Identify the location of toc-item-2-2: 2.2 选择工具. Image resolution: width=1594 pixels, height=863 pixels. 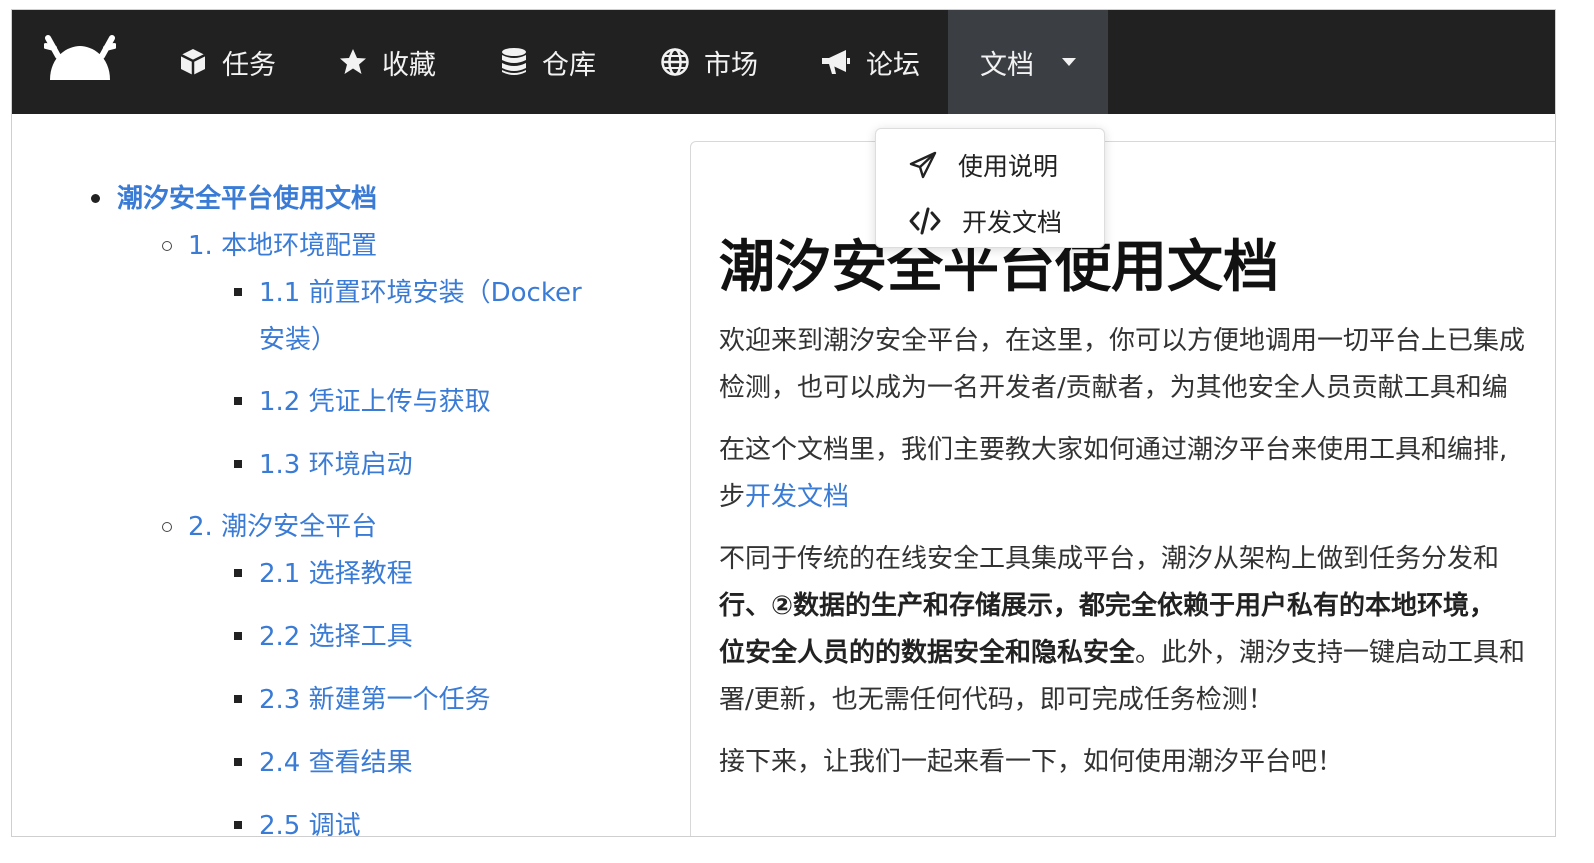
(336, 634).